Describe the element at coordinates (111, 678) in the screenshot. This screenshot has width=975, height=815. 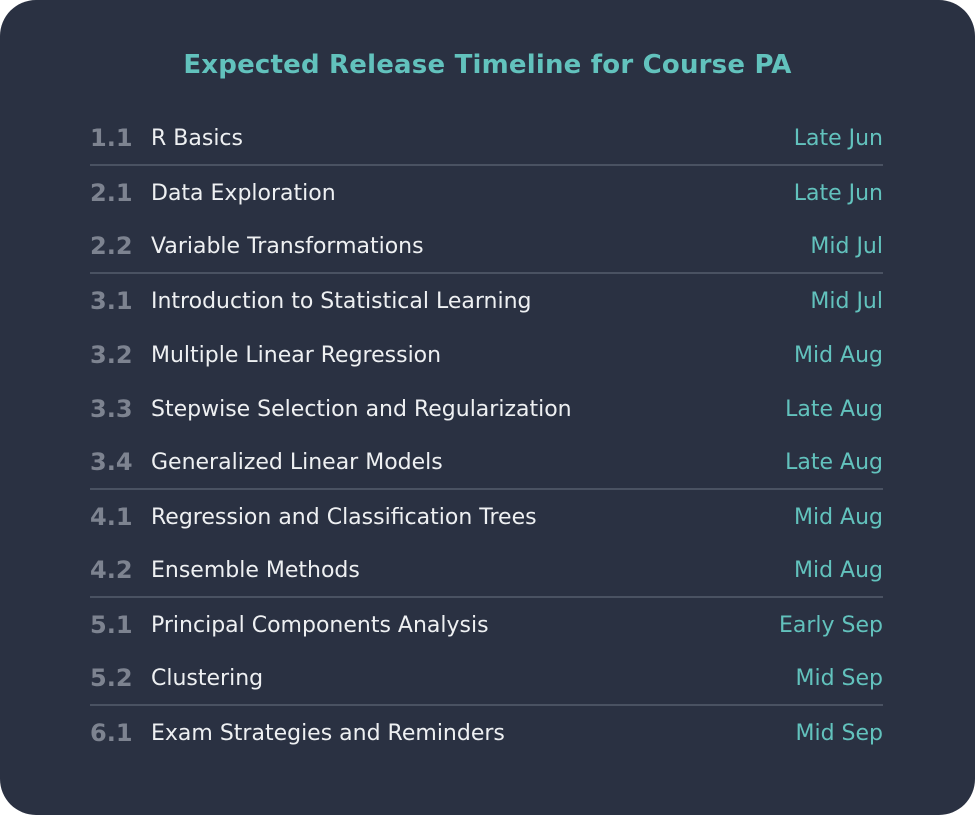
I see `module-number: 5.2` at that location.